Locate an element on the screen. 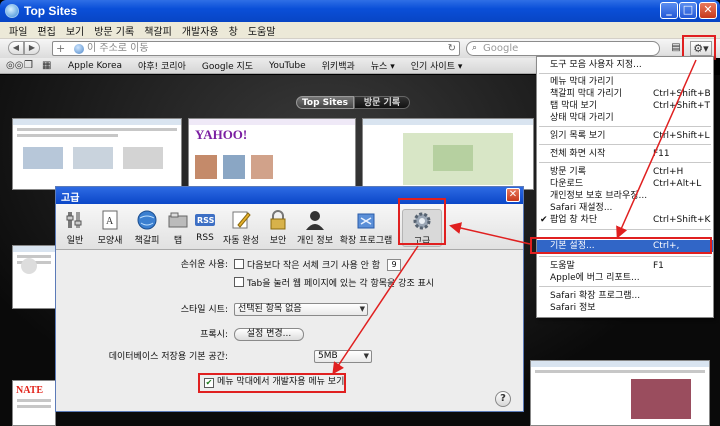 Image resolution: width=720 pixels, height=426 pixels. tab-label: 탭 is located at coordinates (178, 241).